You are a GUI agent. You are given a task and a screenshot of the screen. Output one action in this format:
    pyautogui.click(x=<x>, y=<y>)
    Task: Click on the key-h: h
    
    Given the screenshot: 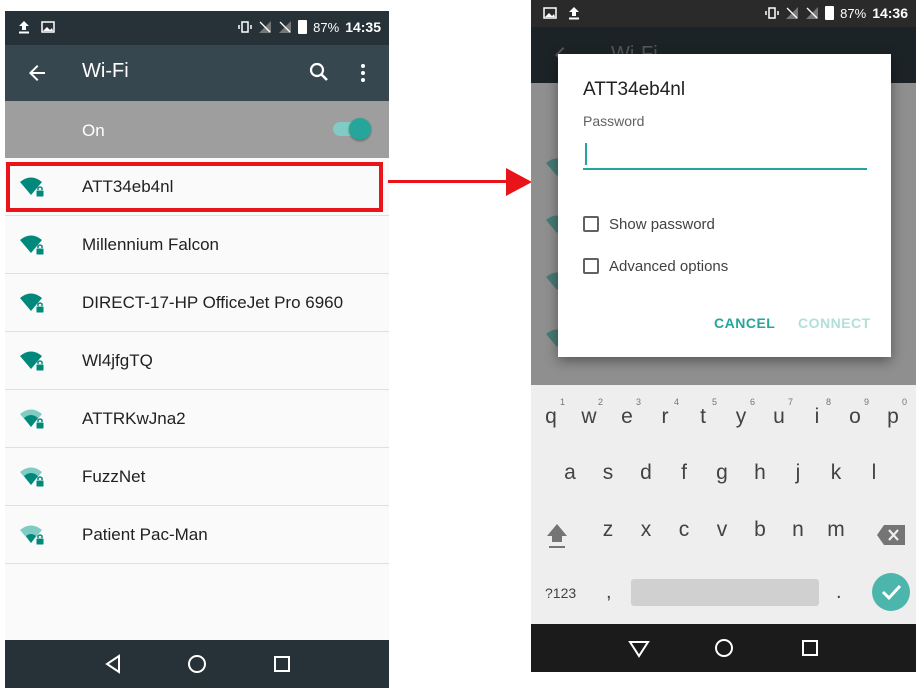 What is the action you would take?
    pyautogui.click(x=760, y=473)
    